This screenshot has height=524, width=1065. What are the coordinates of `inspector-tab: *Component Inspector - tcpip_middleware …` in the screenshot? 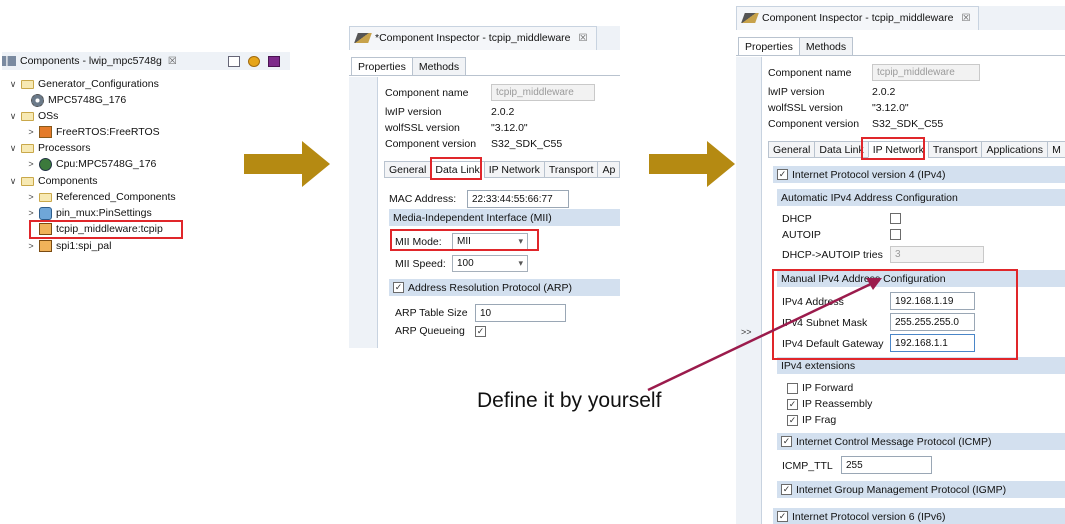 It's located at (473, 38).